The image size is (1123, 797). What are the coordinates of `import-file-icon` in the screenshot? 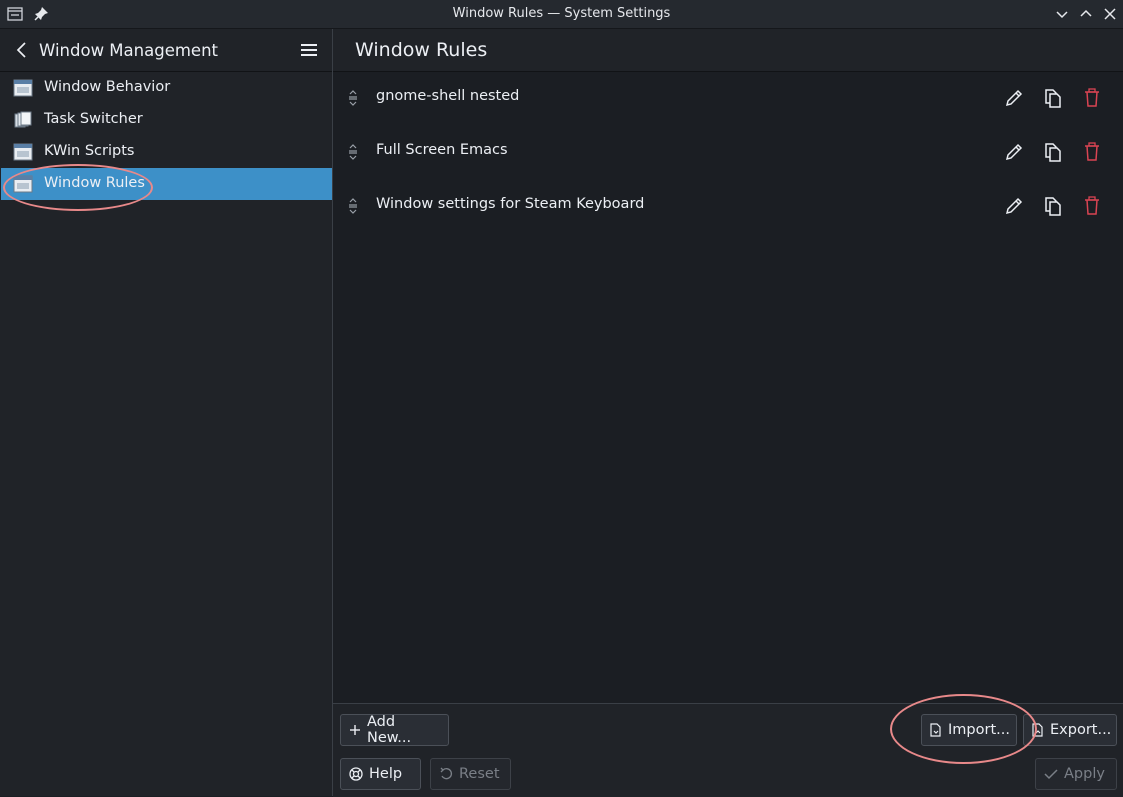 It's located at (935, 730).